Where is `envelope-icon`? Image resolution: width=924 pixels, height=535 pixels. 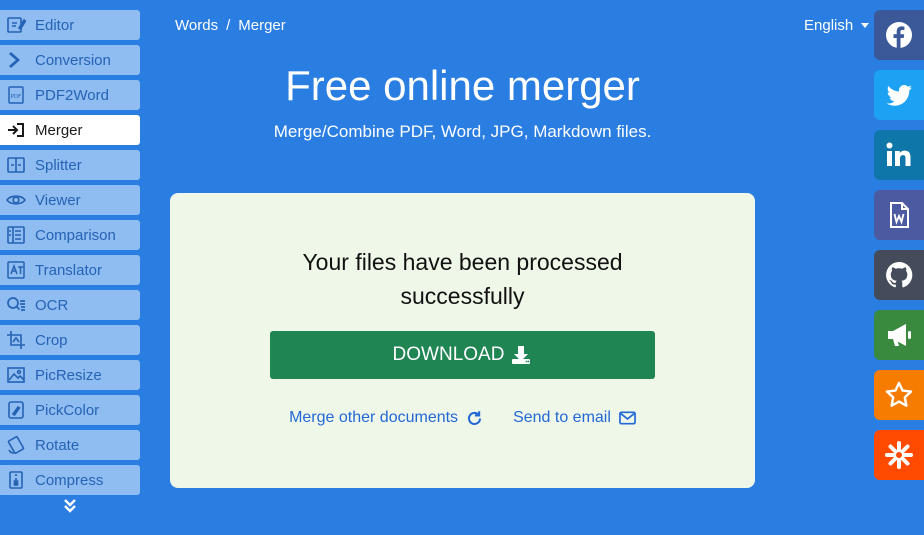 envelope-icon is located at coordinates (627, 418).